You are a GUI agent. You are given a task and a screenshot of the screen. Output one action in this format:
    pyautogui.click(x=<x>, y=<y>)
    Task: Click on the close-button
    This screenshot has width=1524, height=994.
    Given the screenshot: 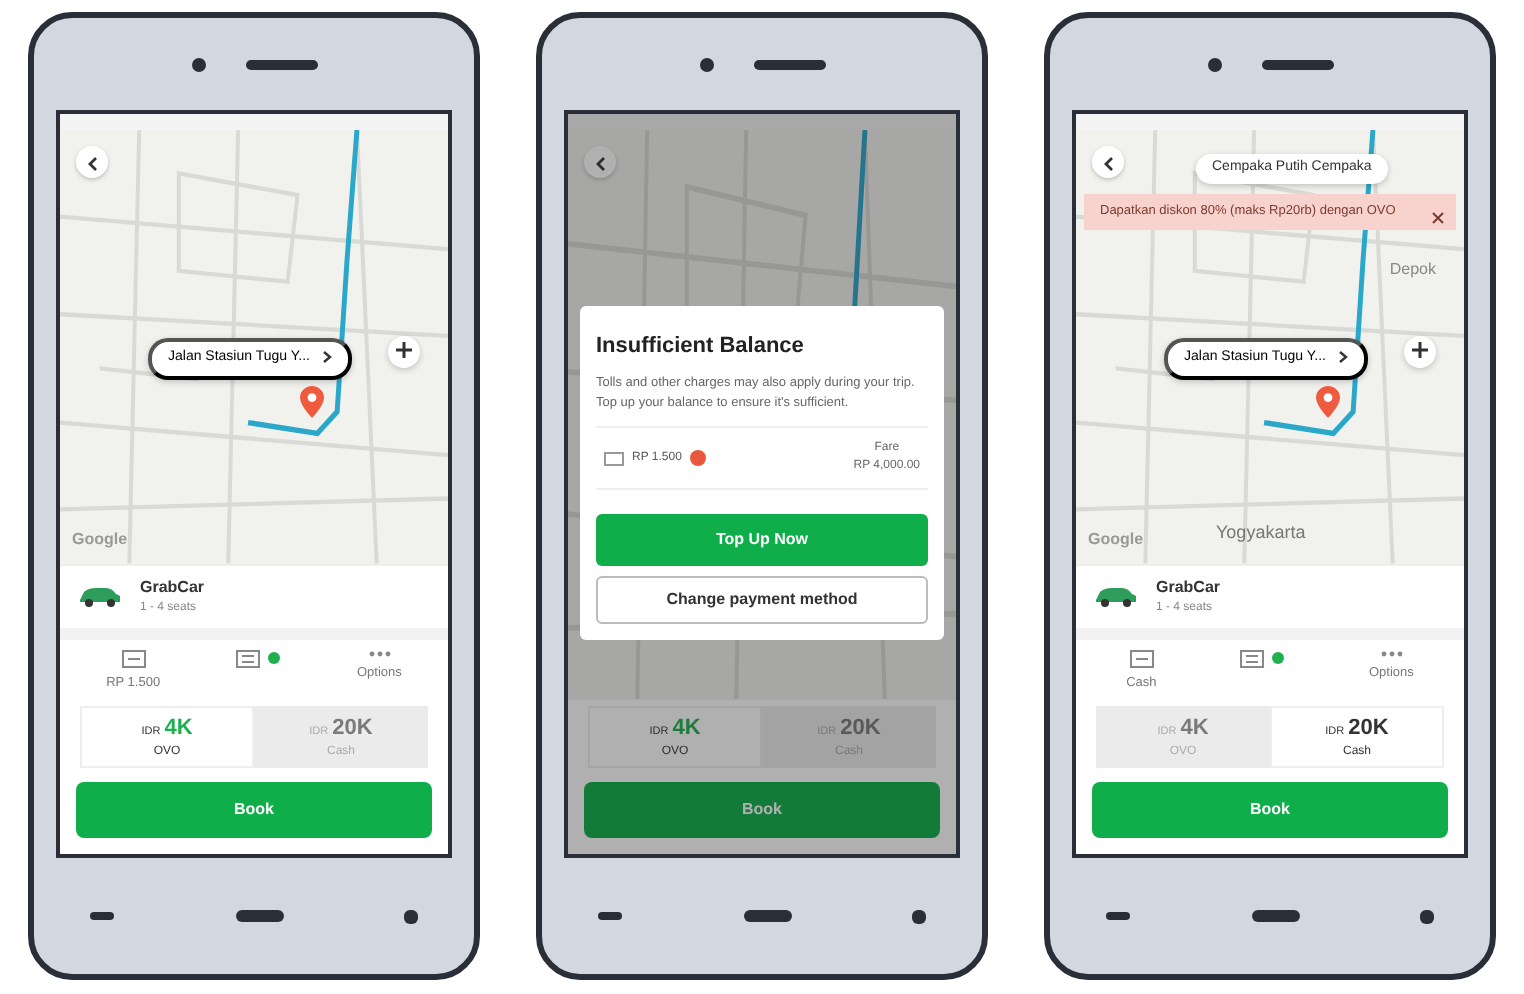 What is the action you would take?
    pyautogui.click(x=1438, y=218)
    